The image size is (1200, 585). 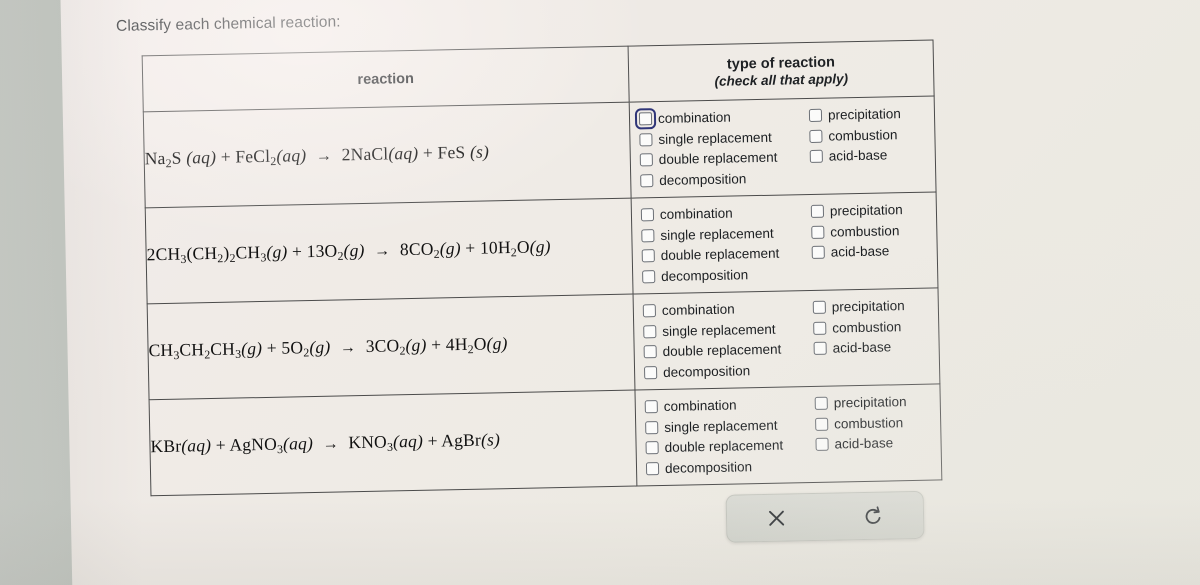 I want to click on reset-button, so click(x=874, y=516).